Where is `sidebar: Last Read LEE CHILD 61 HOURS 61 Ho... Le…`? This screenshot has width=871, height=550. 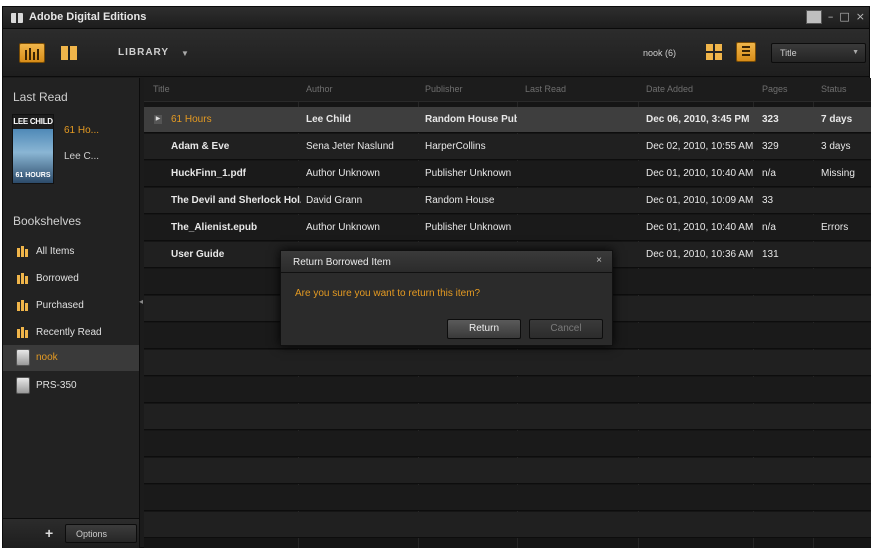
sidebar: Last Read LEE CHILD 61 HOURS 61 Ho... Le… is located at coordinates (71, 313).